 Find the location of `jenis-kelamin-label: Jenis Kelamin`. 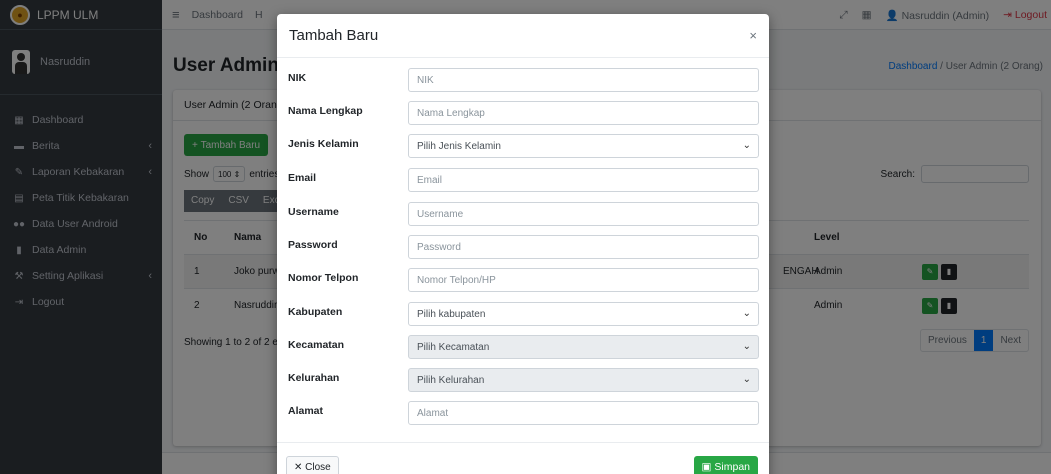

jenis-kelamin-label: Jenis Kelamin is located at coordinates (323, 144).